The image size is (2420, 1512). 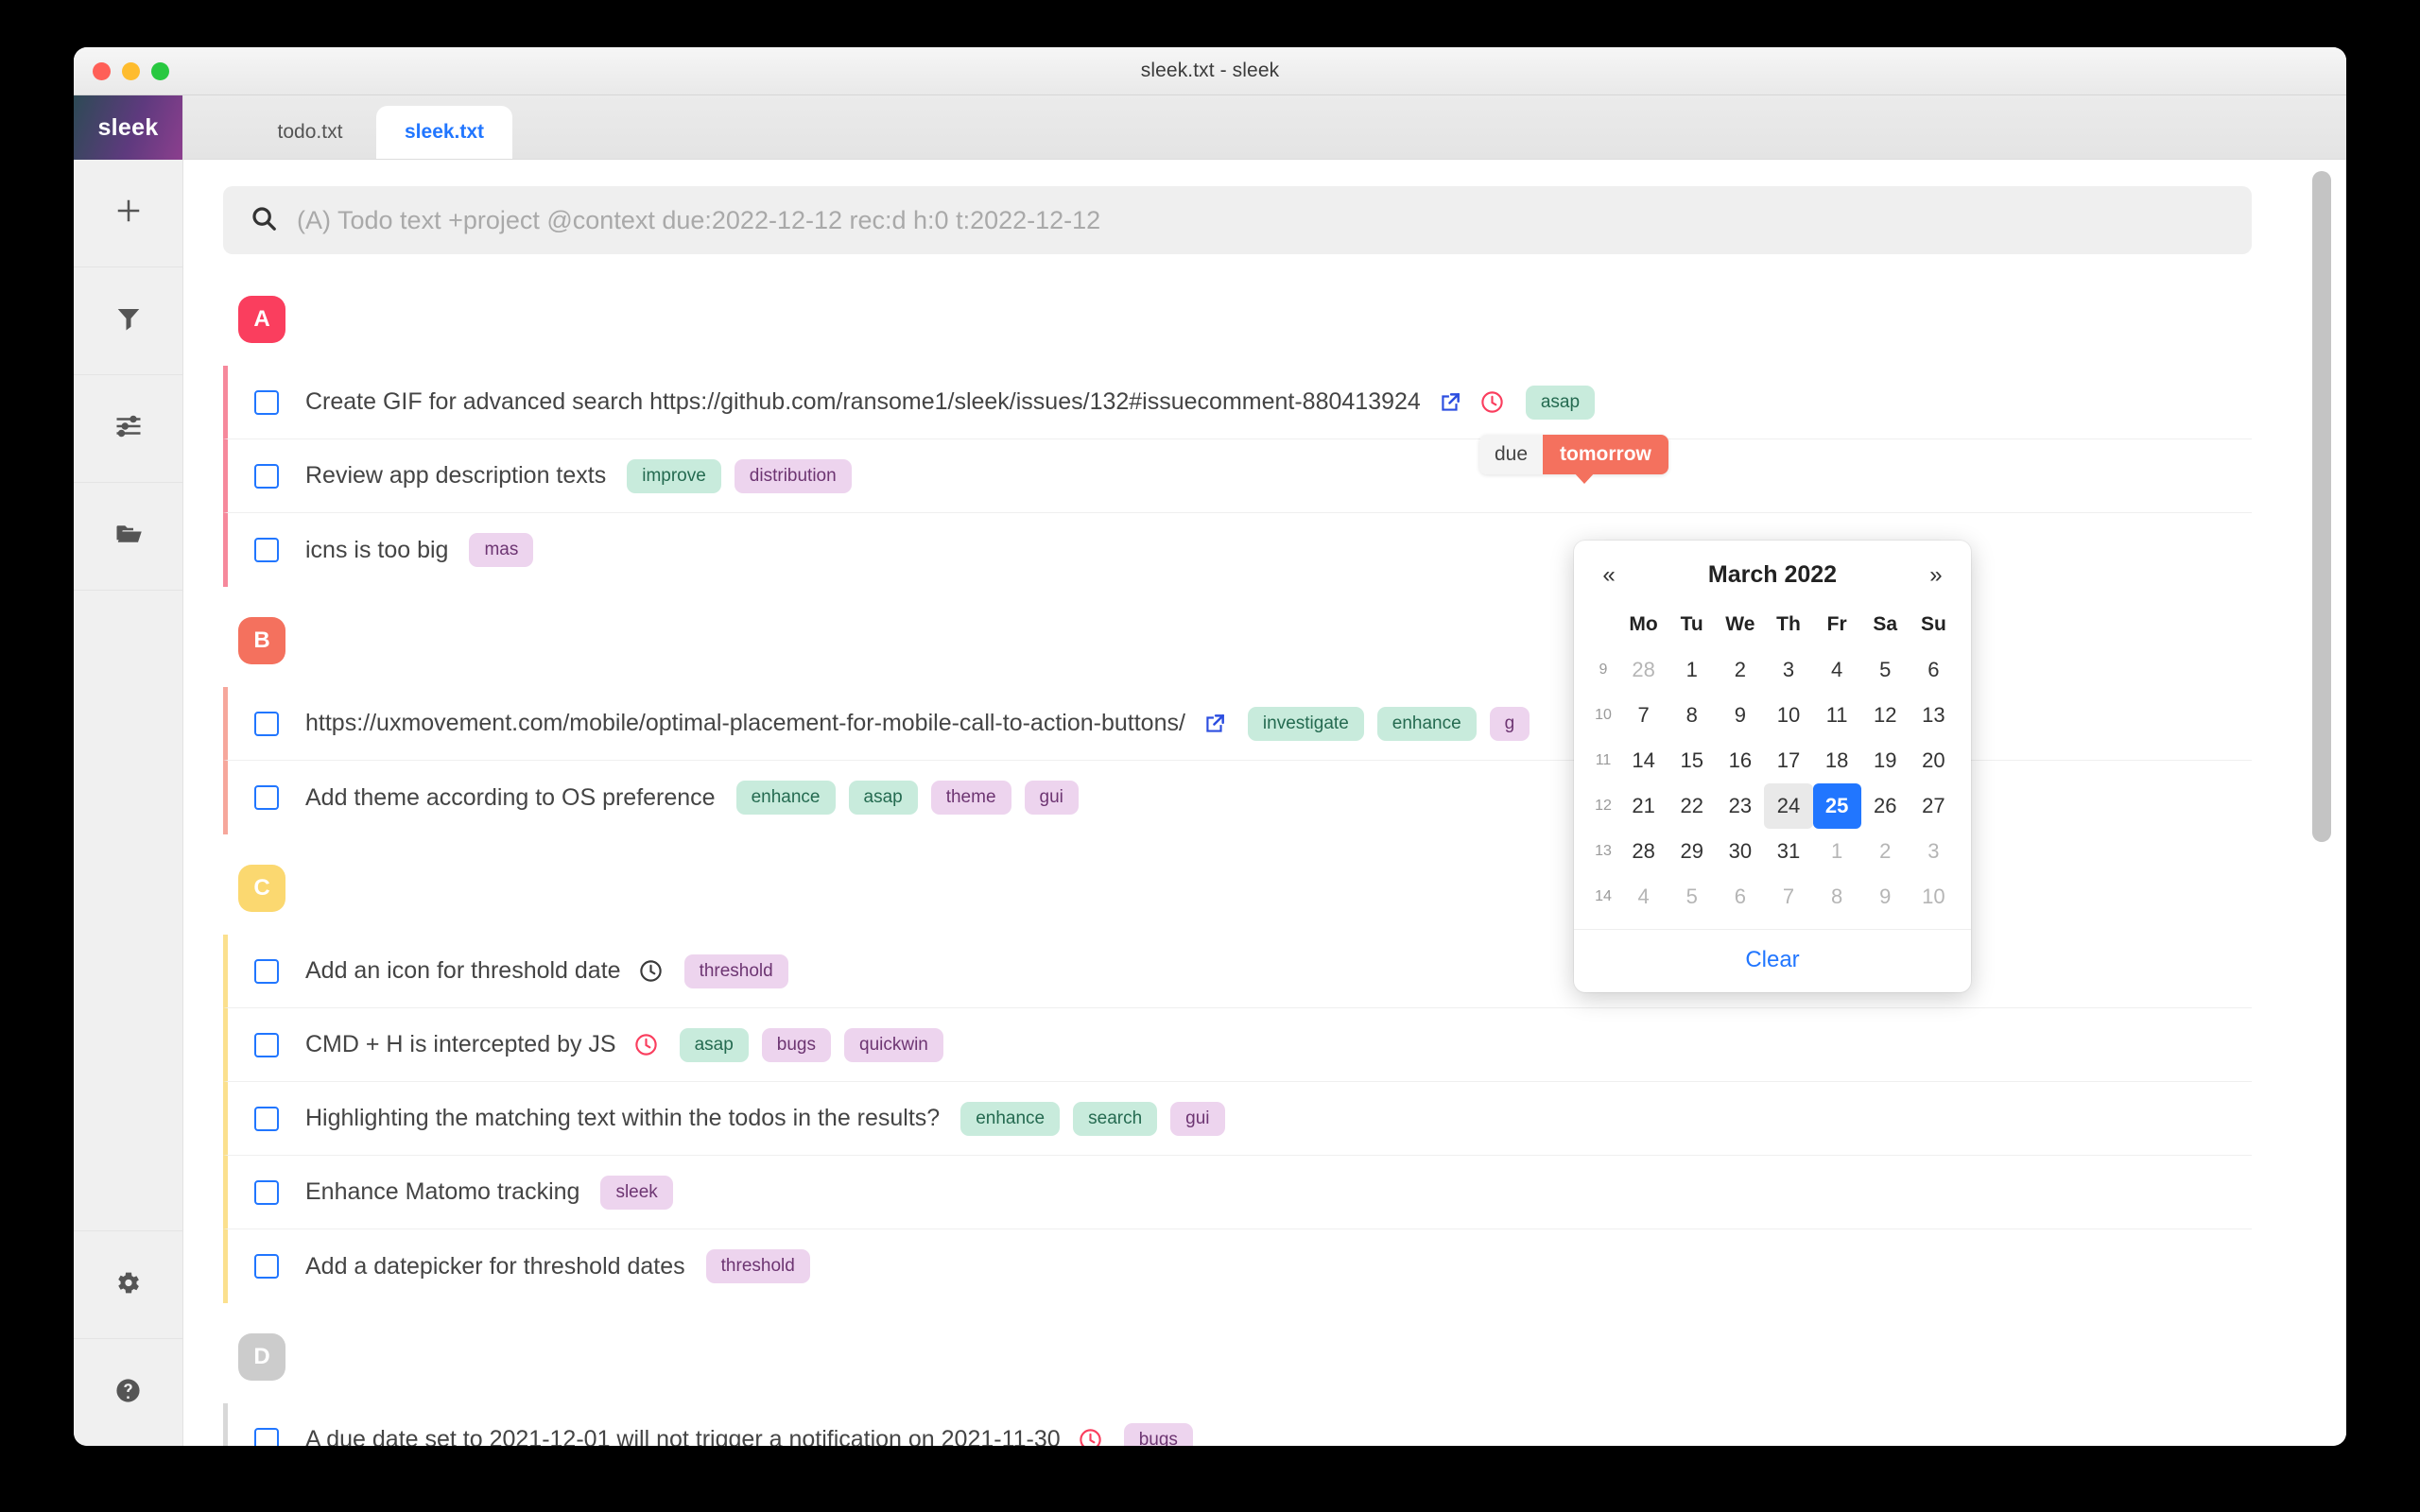 I want to click on calendar-day: 20, so click(x=1934, y=760).